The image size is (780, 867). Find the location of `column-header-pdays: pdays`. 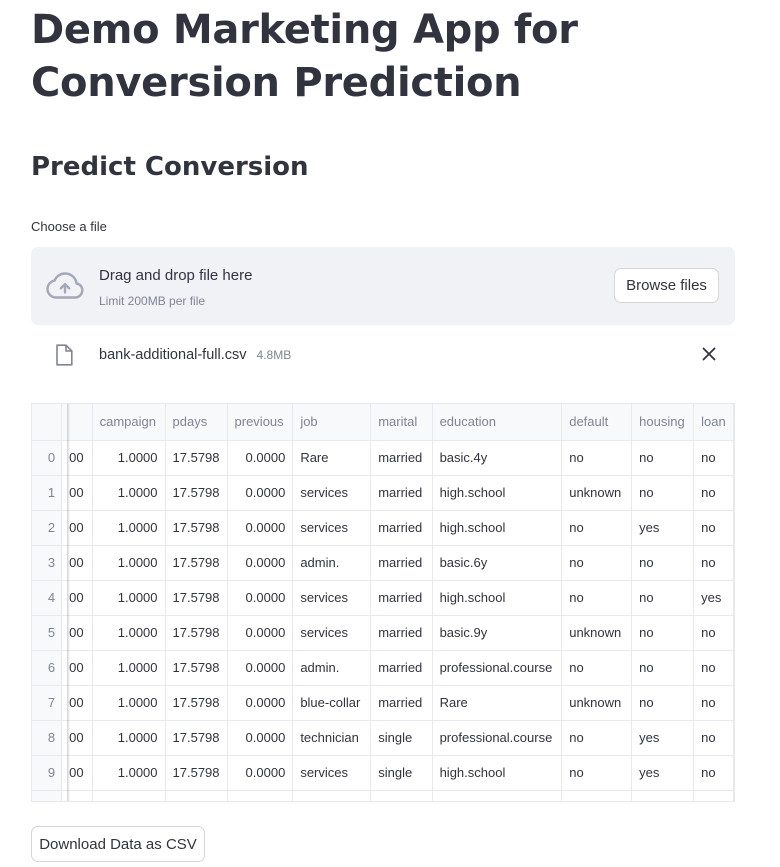

column-header-pdays: pdays is located at coordinates (196, 422).